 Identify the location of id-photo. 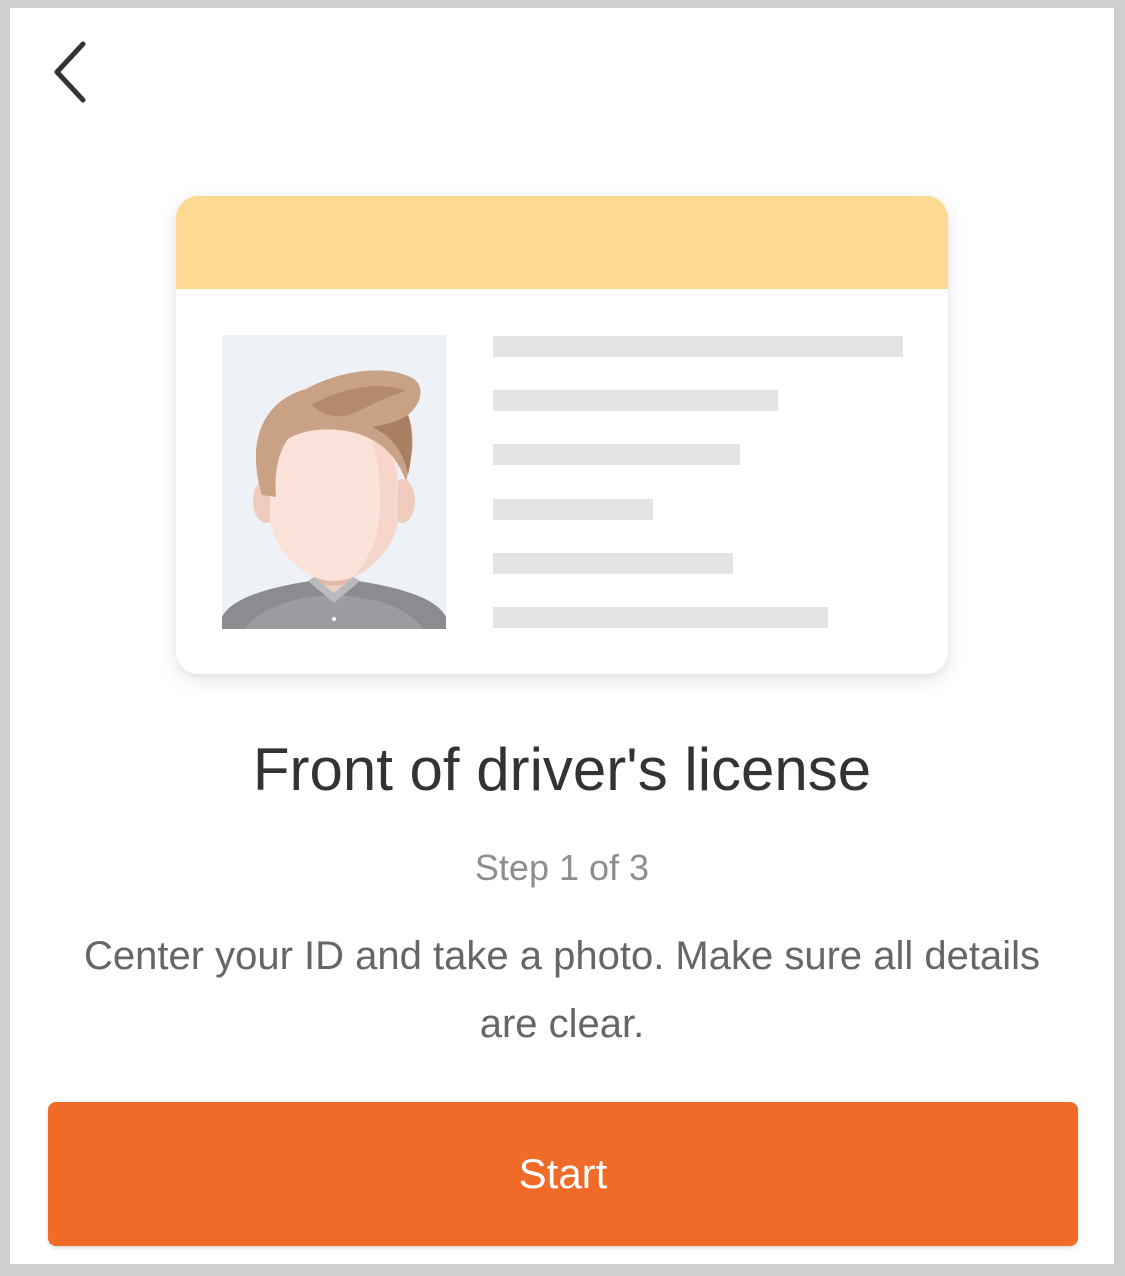
(334, 482).